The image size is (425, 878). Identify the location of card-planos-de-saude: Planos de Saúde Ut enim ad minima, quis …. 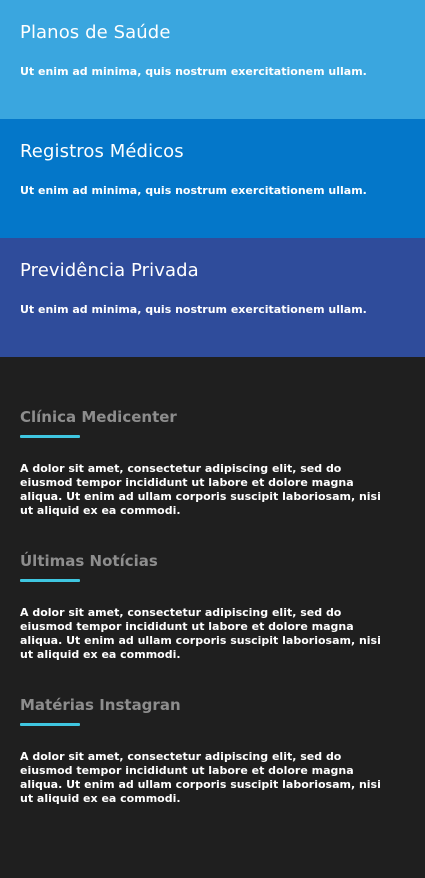
(212, 59).